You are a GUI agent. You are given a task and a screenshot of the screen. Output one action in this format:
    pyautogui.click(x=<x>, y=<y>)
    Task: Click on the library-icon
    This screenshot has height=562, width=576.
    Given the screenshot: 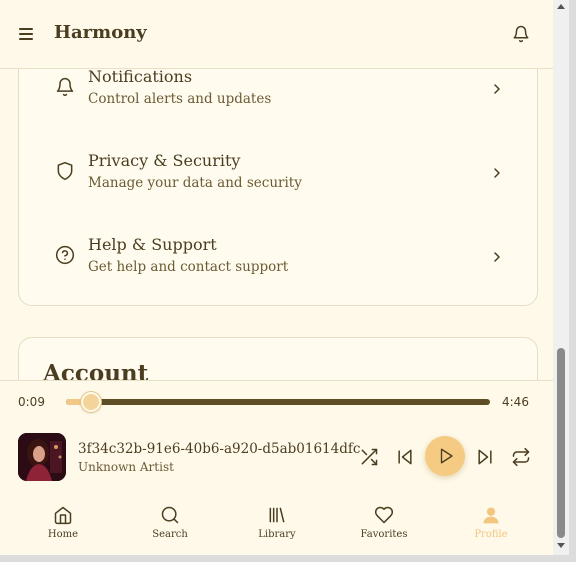 What is the action you would take?
    pyautogui.click(x=277, y=515)
    